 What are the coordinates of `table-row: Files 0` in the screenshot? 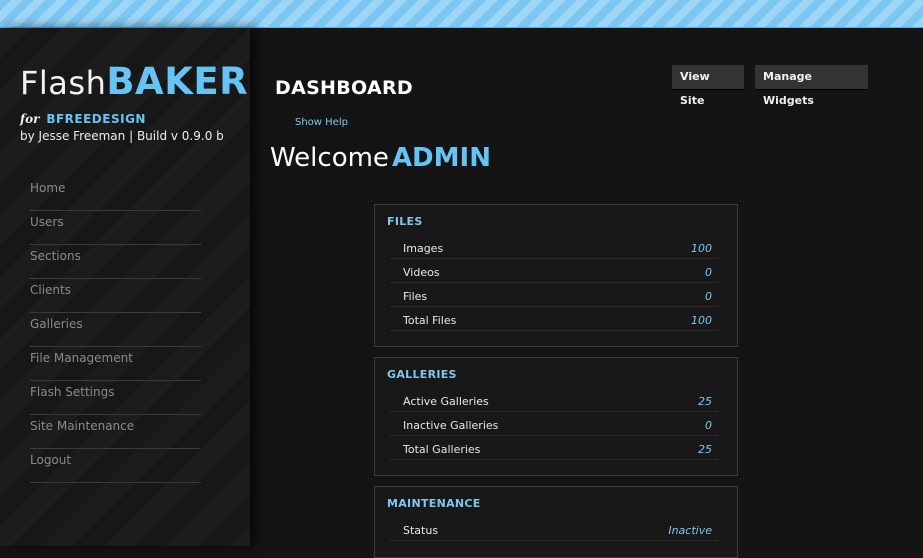 It's located at (554, 295).